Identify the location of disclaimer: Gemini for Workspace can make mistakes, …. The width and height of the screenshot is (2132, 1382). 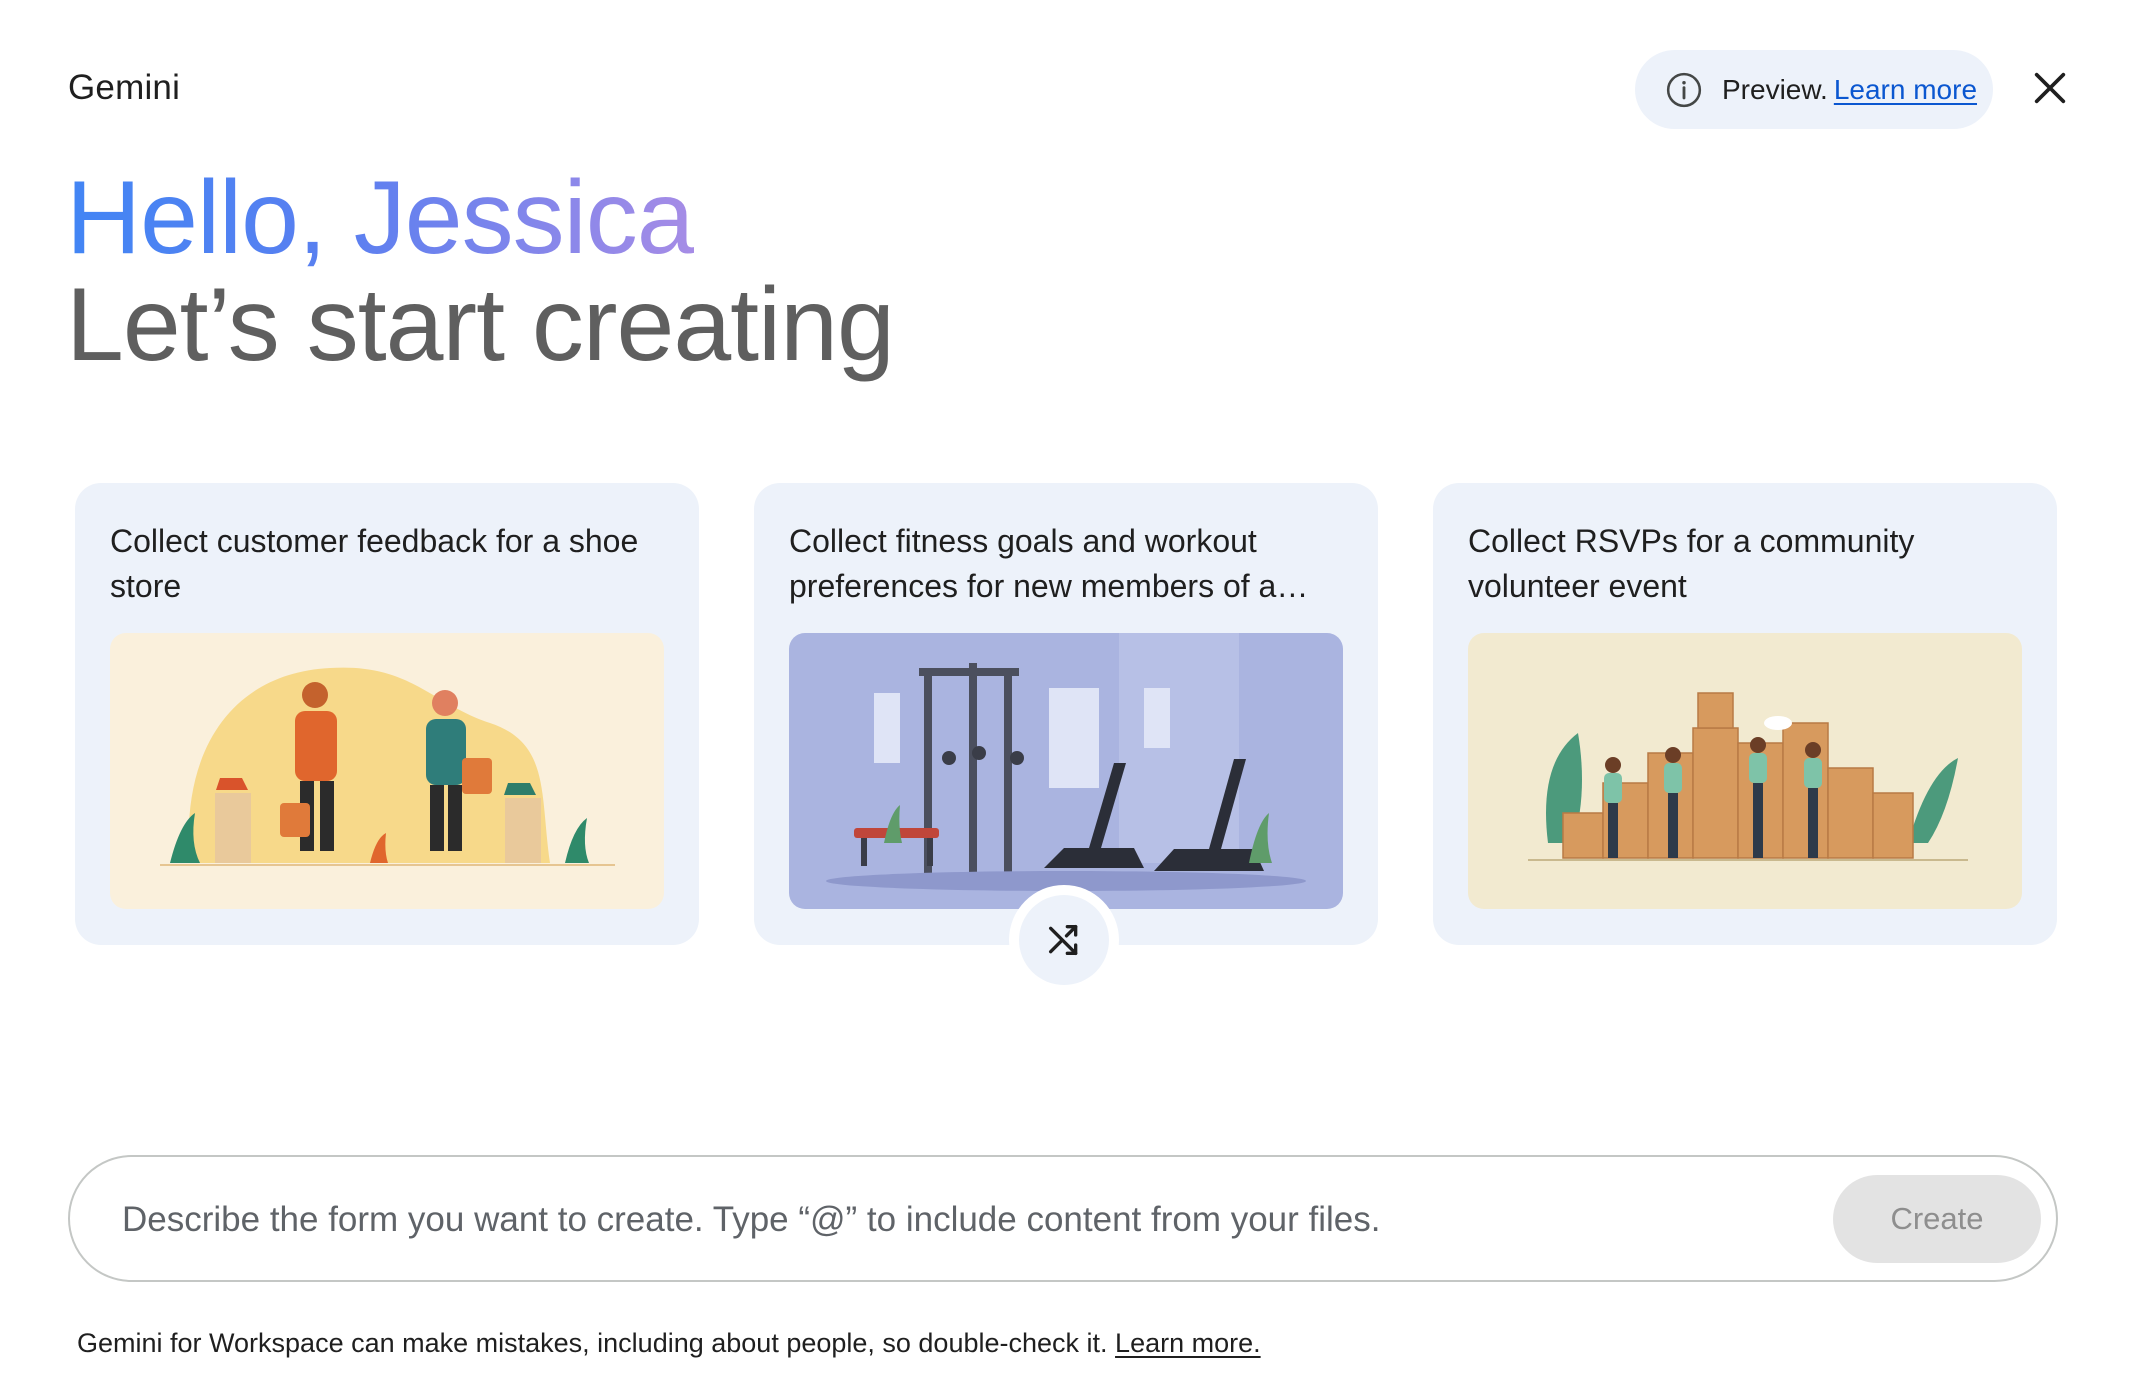
(669, 1343).